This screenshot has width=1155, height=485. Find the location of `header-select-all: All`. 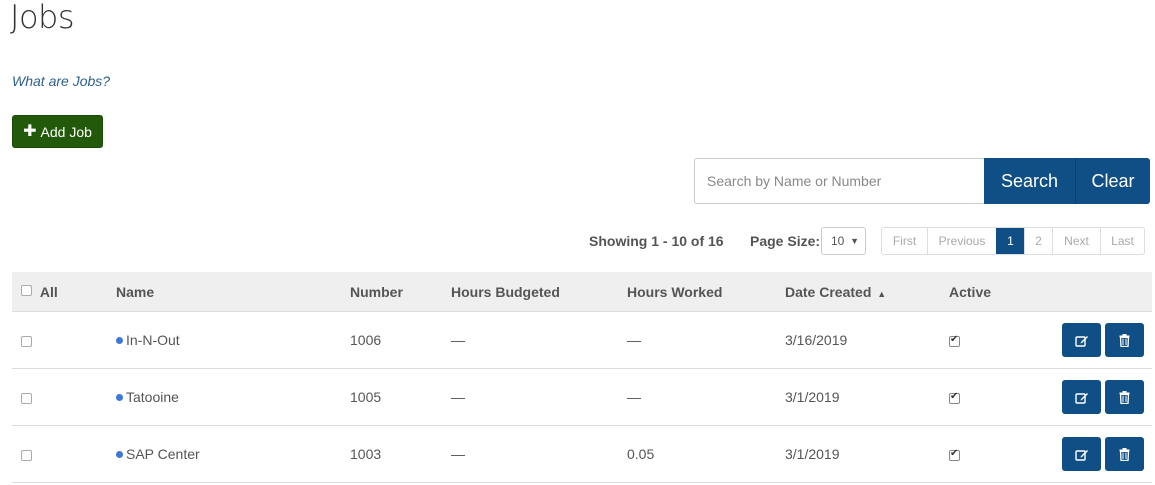

header-select-all: All is located at coordinates (64, 292).